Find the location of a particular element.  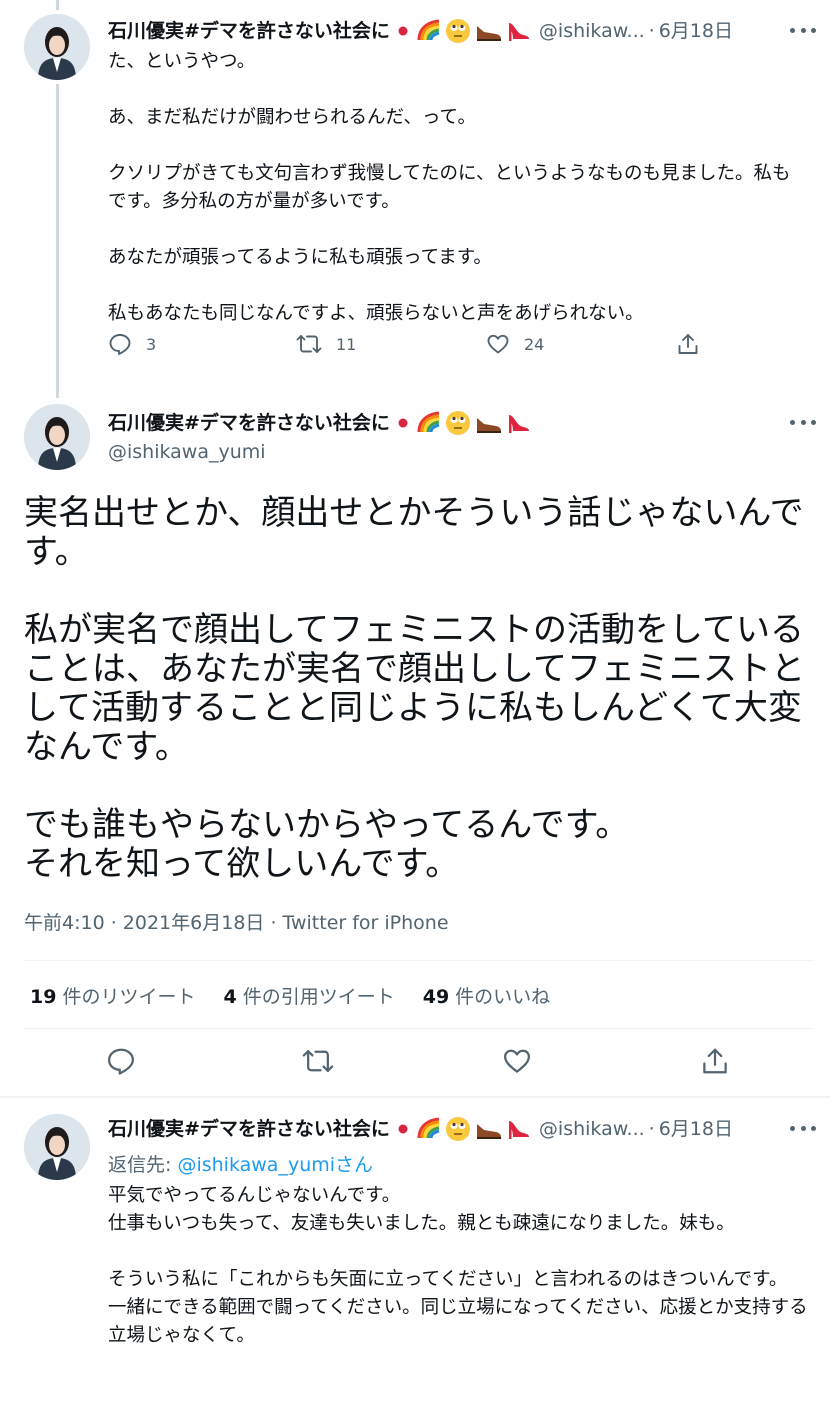

quote-tweets-stat: 4 件の引用ツイート is located at coordinates (308, 995).